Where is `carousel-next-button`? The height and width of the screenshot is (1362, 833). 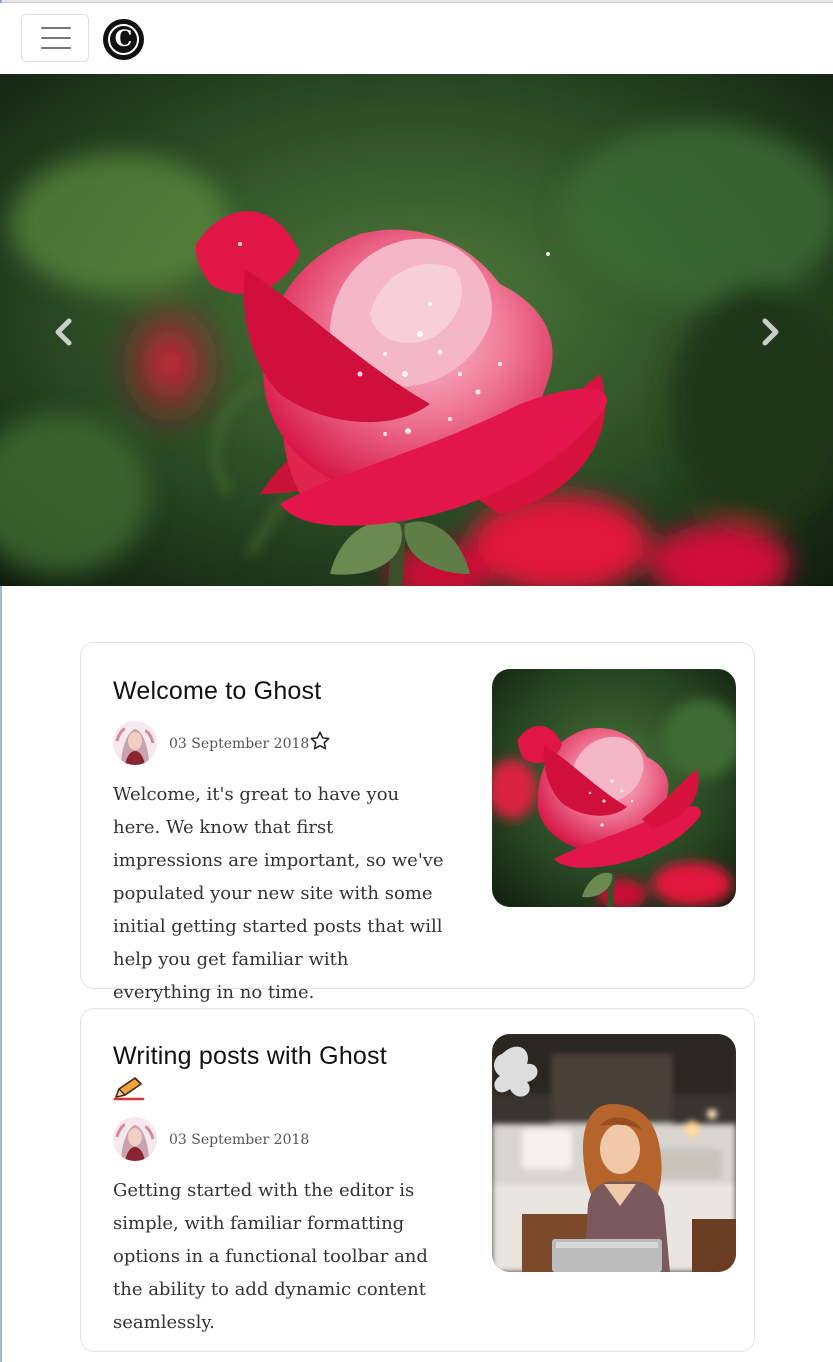
carousel-next-button is located at coordinates (770, 332).